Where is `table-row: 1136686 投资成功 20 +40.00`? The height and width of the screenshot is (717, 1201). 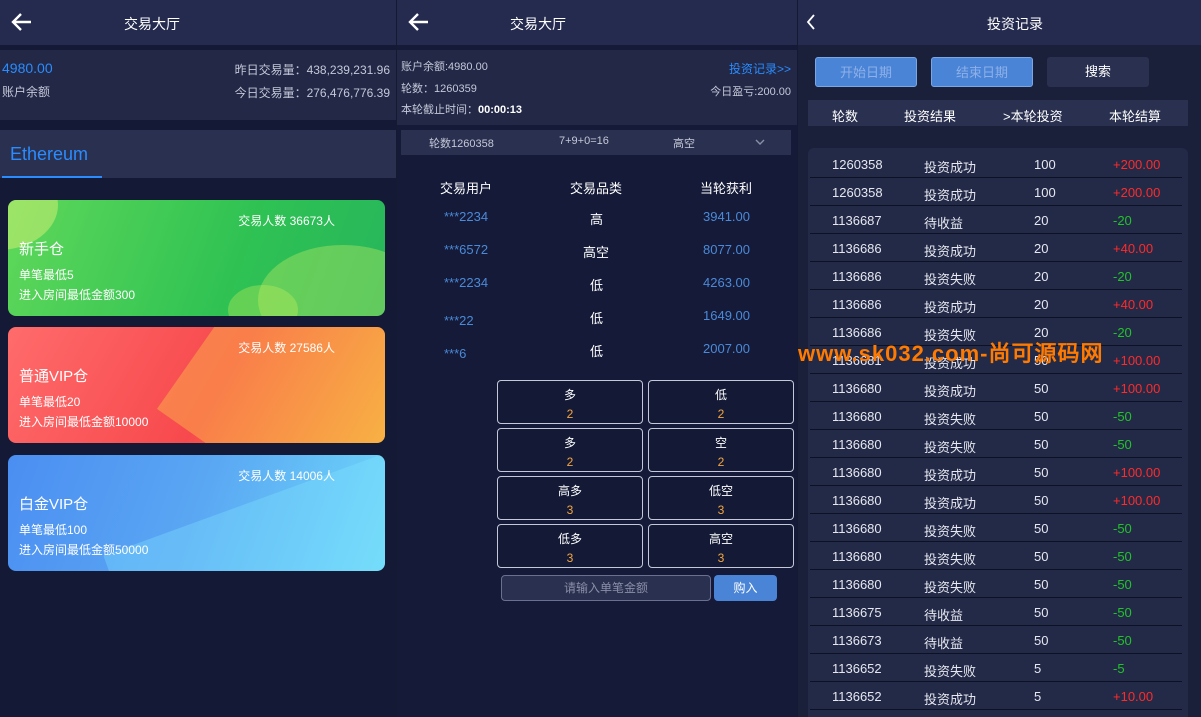 table-row: 1136686 投资成功 20 +40.00 is located at coordinates (996, 248).